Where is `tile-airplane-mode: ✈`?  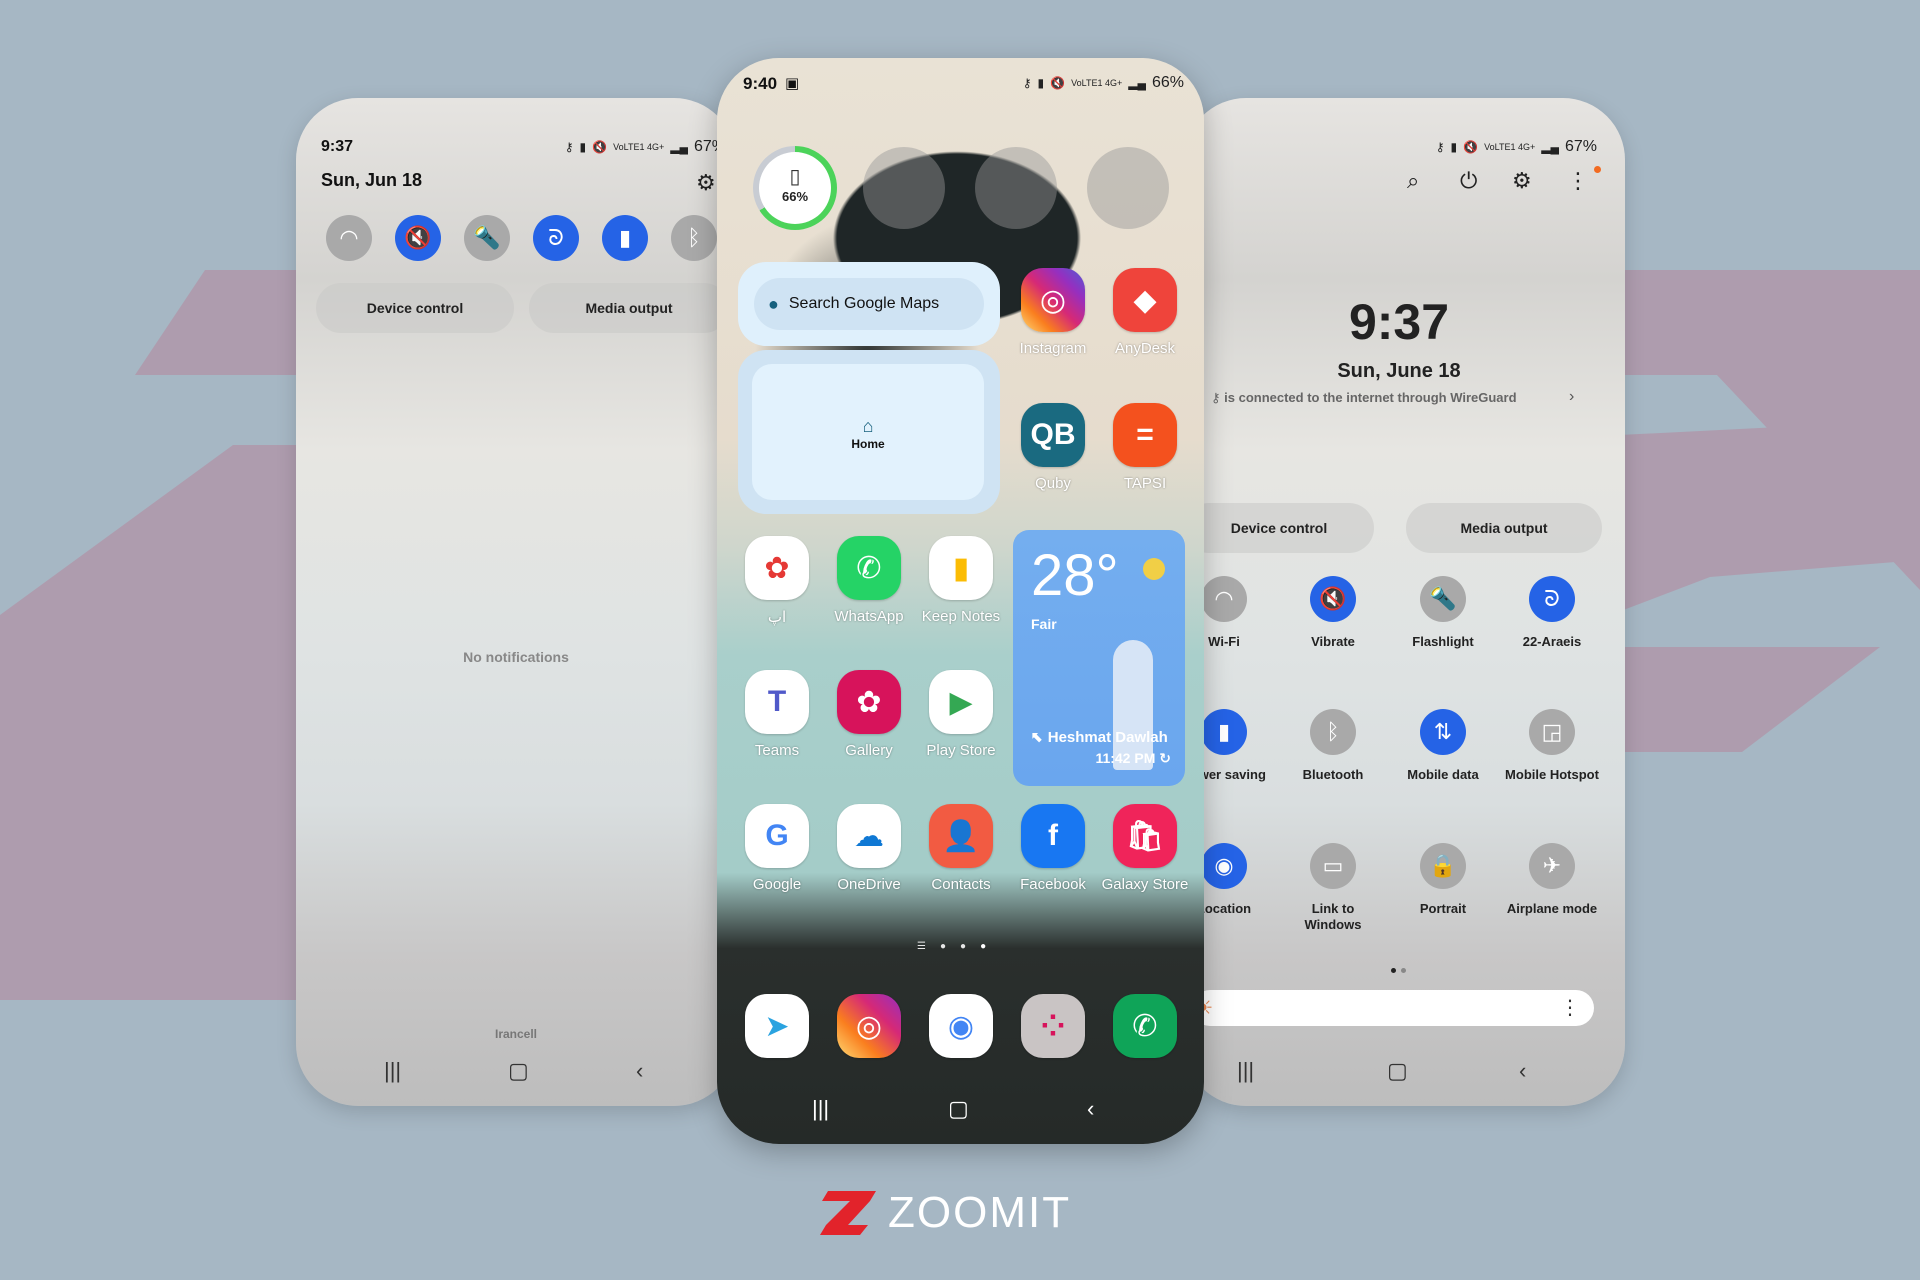 tile-airplane-mode: ✈ is located at coordinates (1552, 866).